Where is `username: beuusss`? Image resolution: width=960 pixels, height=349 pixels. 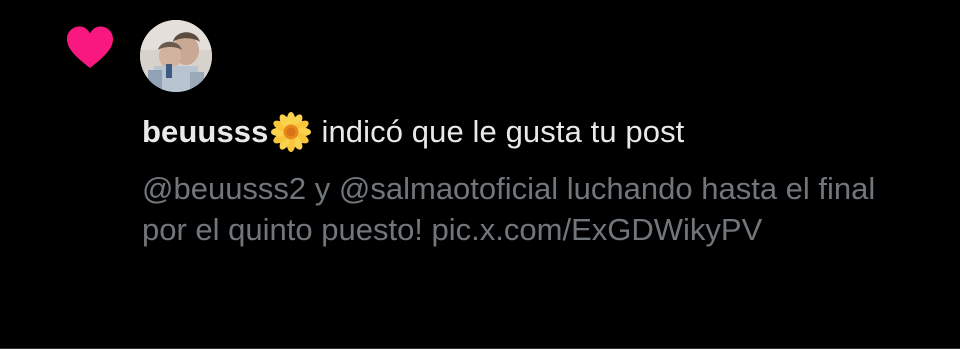 username: beuusss is located at coordinates (205, 132).